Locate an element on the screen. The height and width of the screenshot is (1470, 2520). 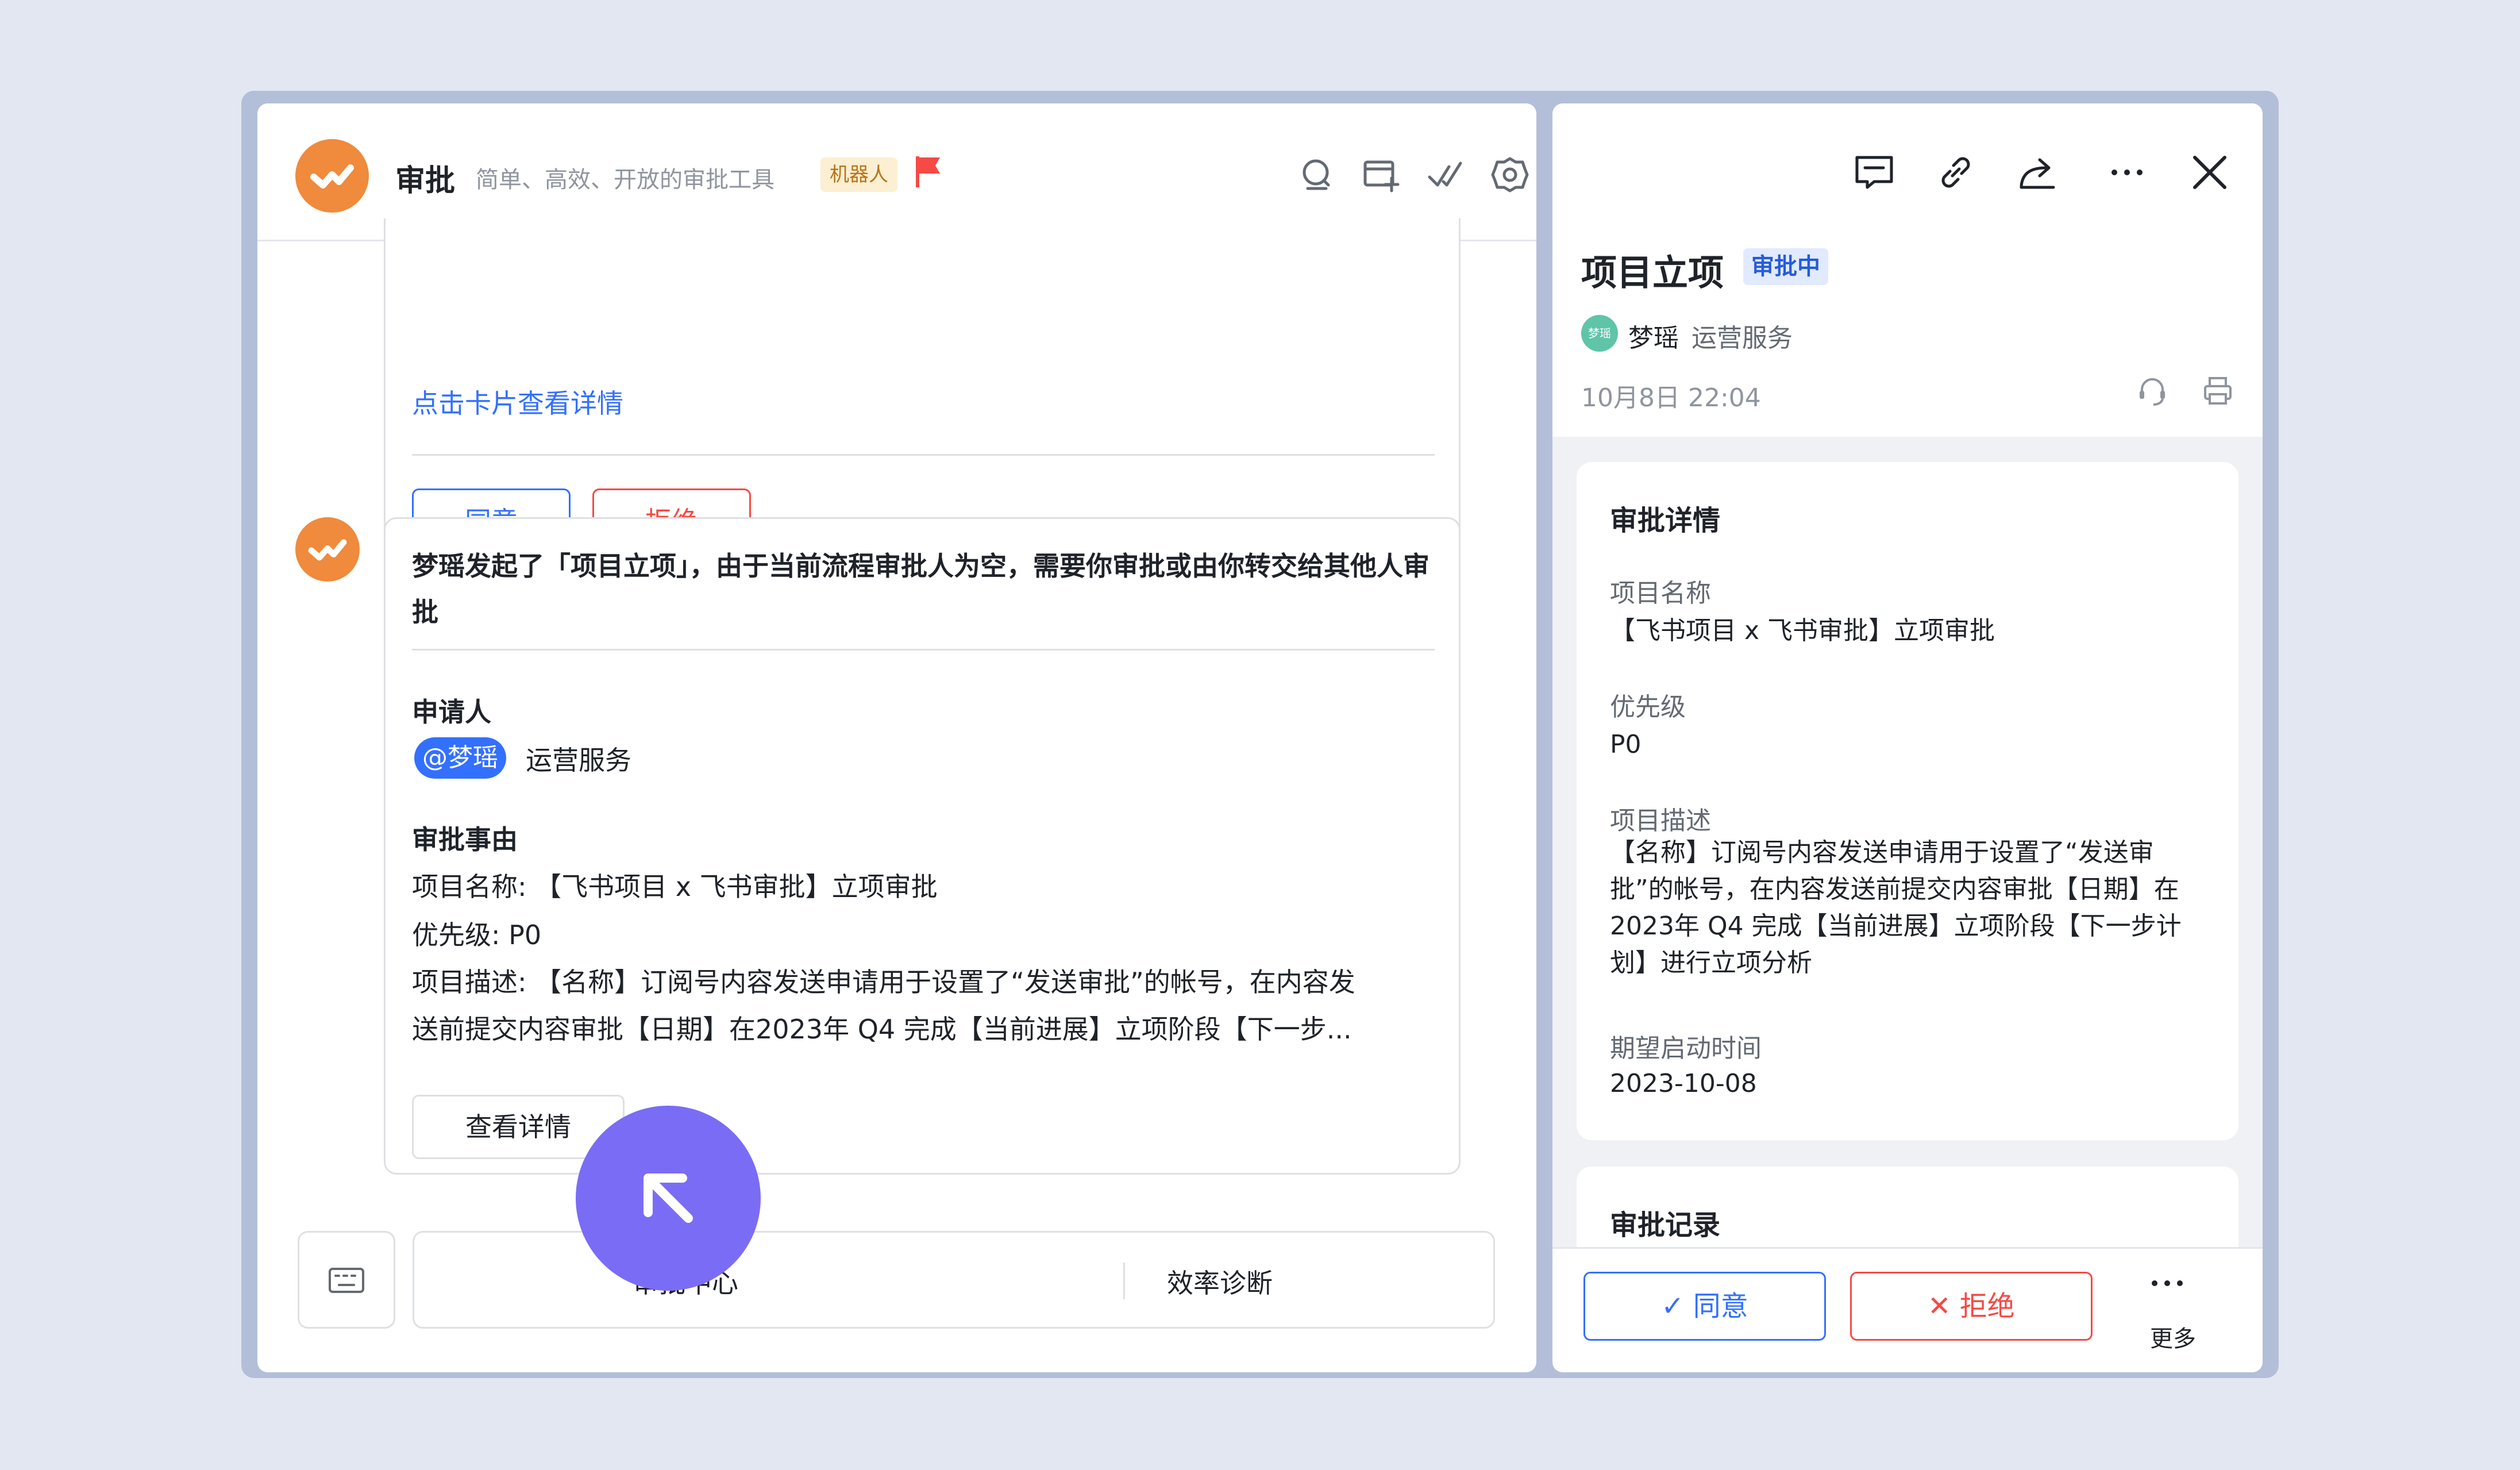
settings-icon is located at coordinates (1510, 174).